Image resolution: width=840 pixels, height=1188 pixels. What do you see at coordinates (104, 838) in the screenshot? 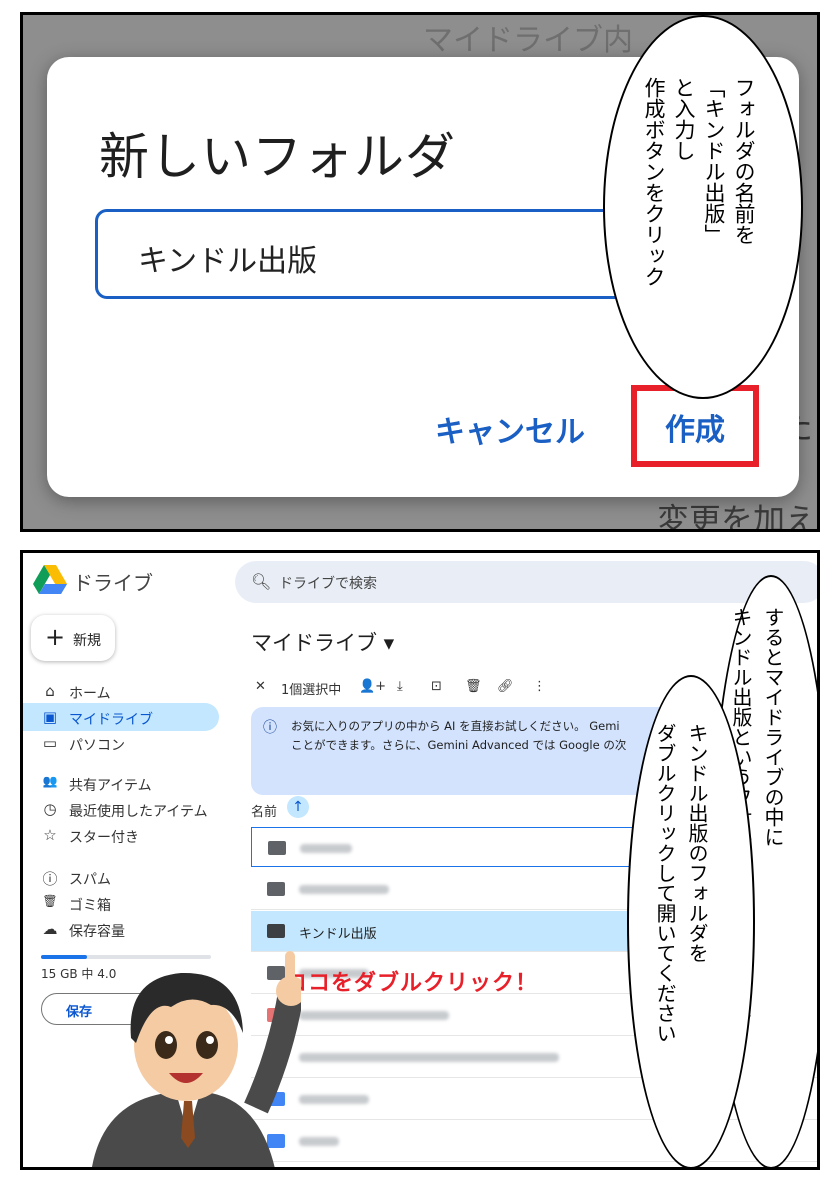
I see `sidebar-item-label: スター付き` at bounding box center [104, 838].